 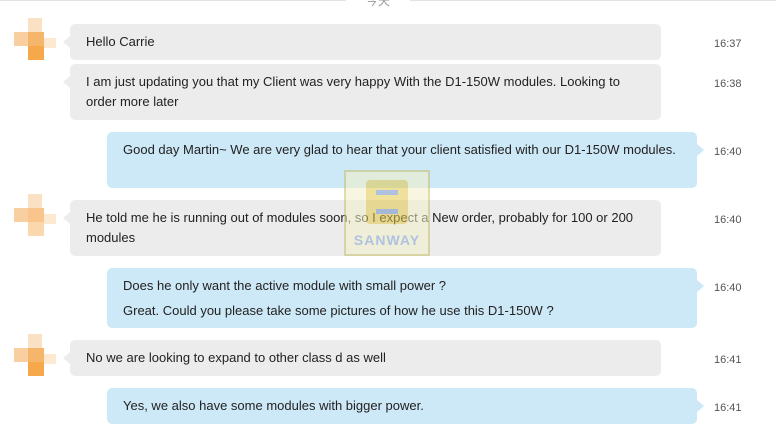 What do you see at coordinates (387, 202) in the screenshot?
I see `logo-s-icon` at bounding box center [387, 202].